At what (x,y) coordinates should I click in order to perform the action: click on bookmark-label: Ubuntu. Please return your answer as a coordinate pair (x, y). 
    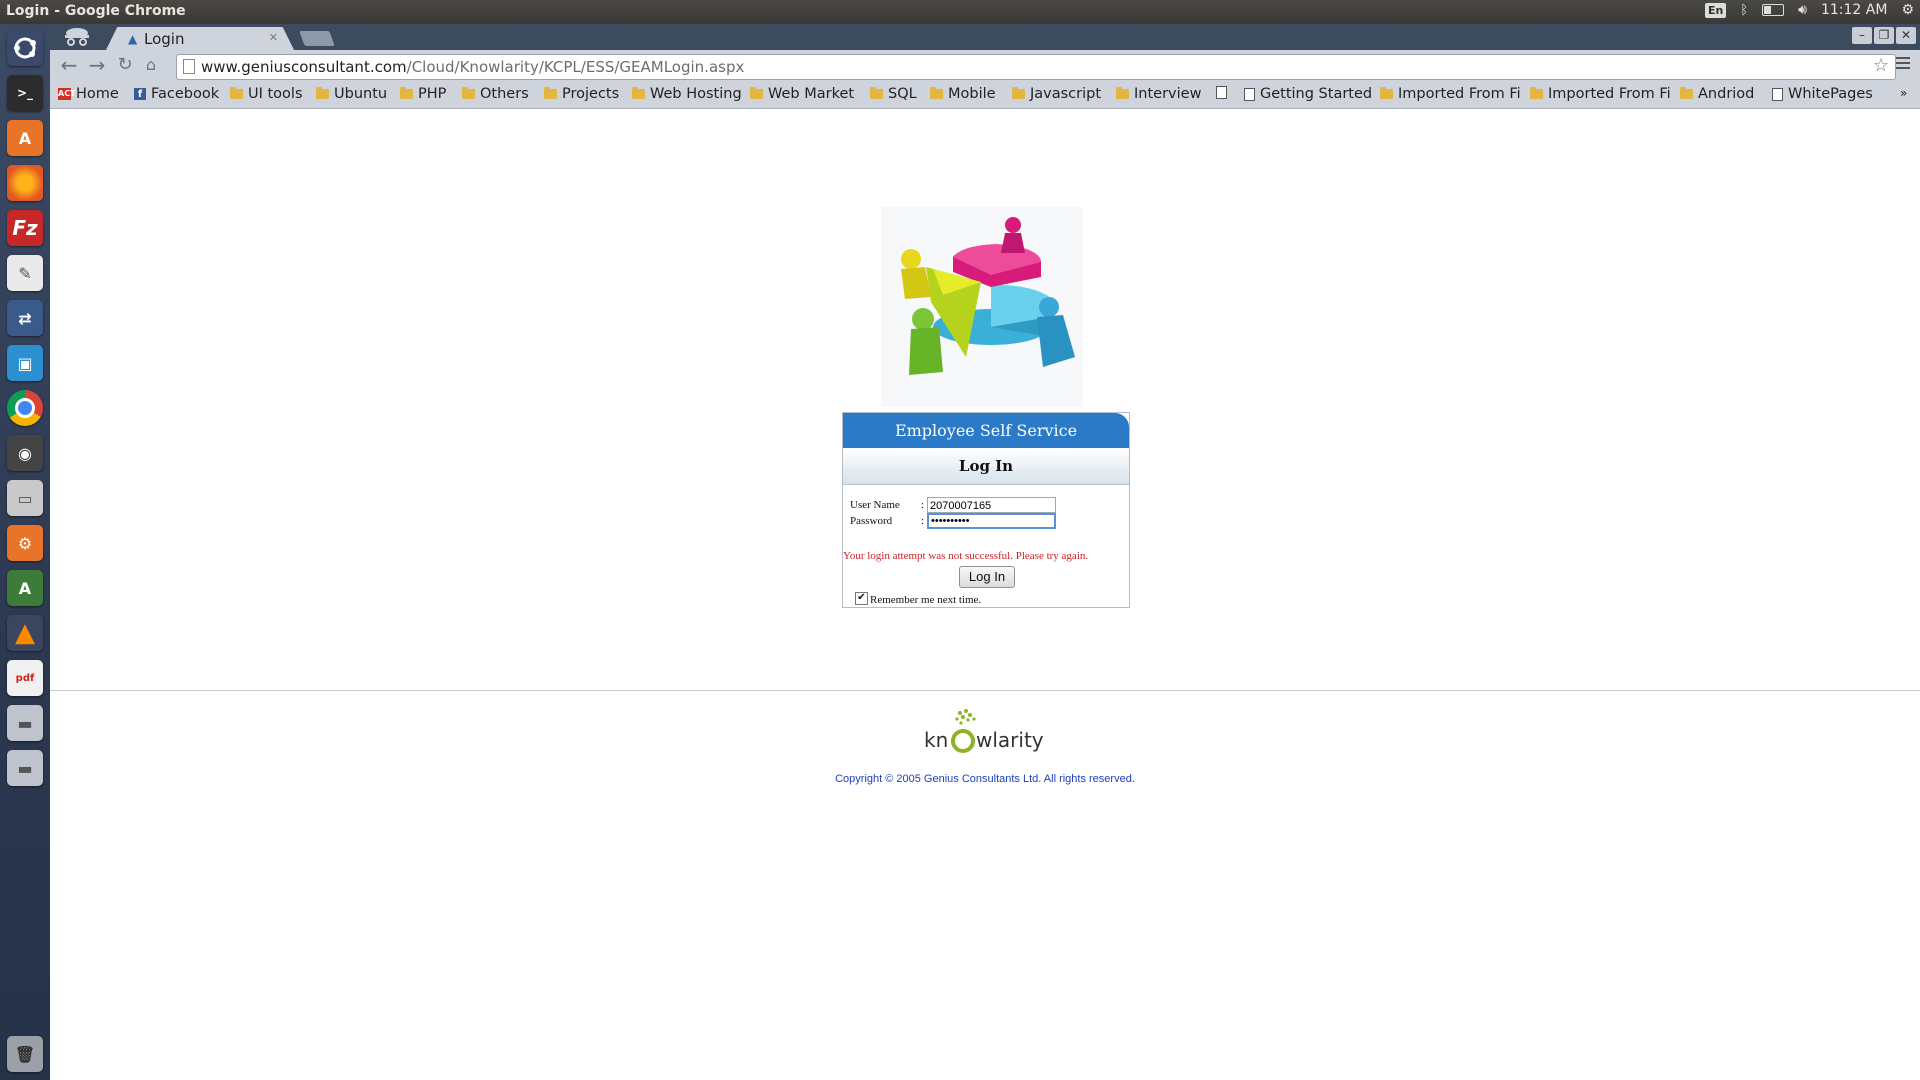
    Looking at the image, I should click on (361, 94).